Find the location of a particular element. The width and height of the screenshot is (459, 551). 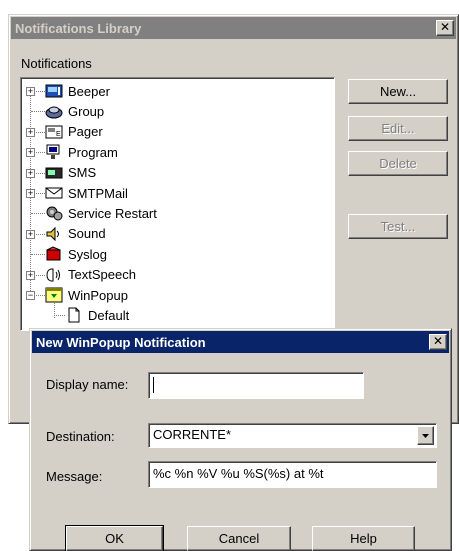

tree-item-label: Default is located at coordinates (109, 315).